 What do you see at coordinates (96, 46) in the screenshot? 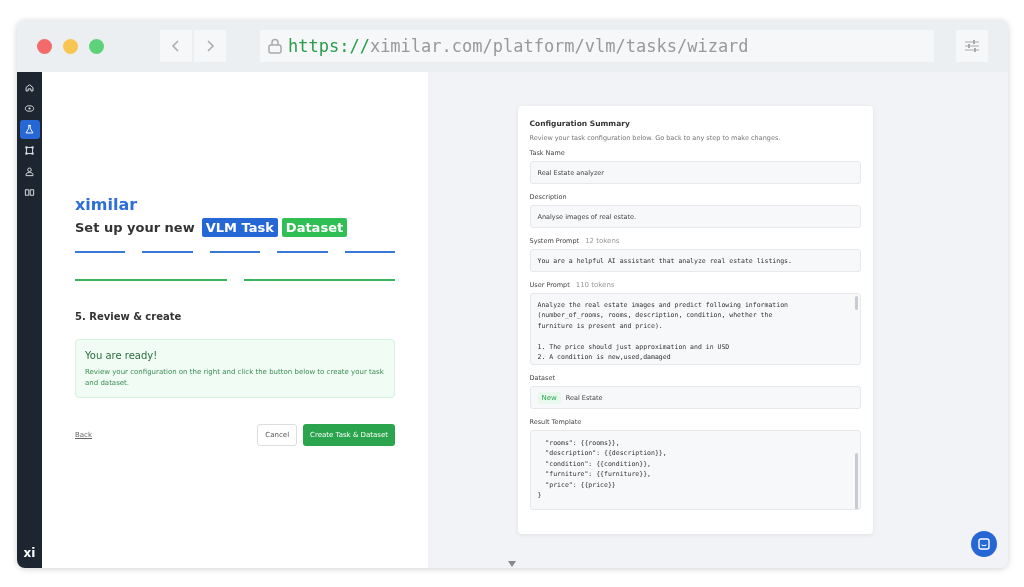
I see `maximize-dot` at bounding box center [96, 46].